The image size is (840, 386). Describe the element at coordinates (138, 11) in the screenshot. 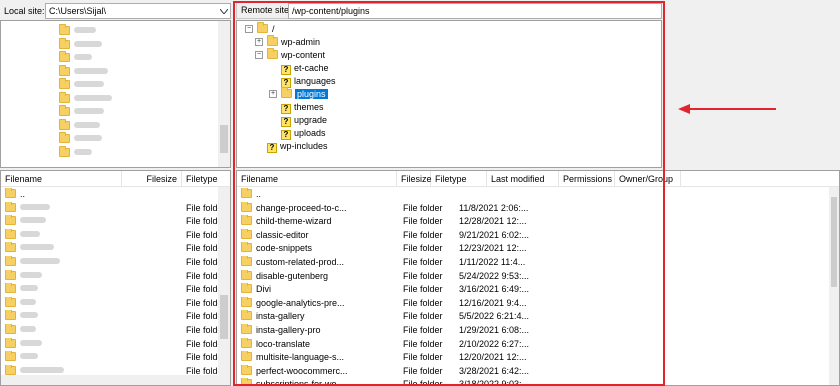

I see `local-path-input: C:\Users\Sijal\` at that location.